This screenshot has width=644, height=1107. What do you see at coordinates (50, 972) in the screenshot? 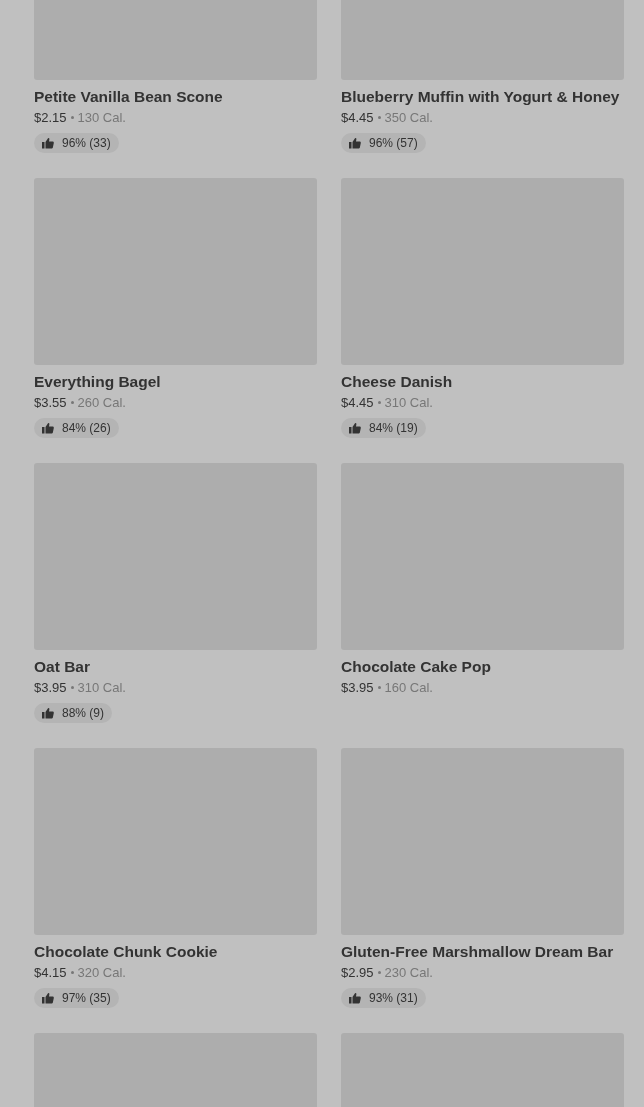
I see `item-price: $4.15` at bounding box center [50, 972].